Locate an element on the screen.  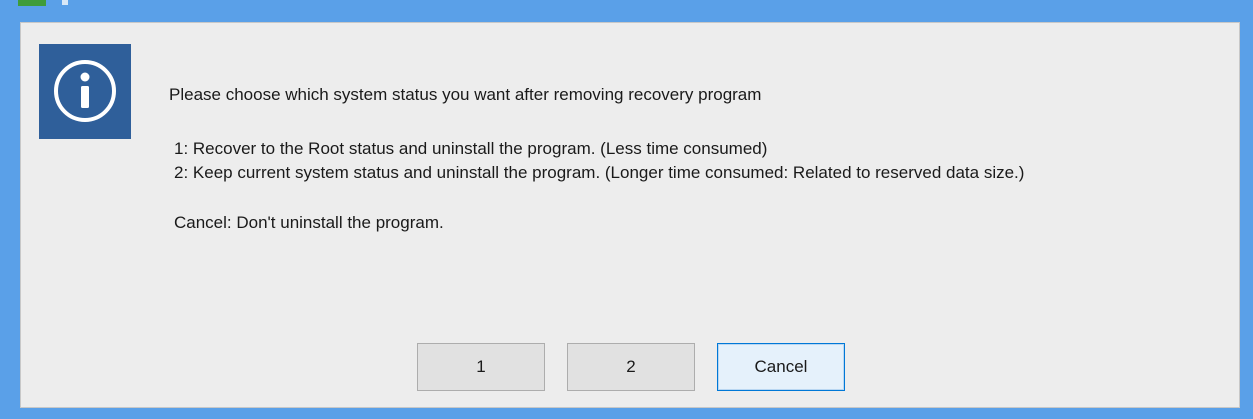
info-icon-graphic is located at coordinates (85, 91).